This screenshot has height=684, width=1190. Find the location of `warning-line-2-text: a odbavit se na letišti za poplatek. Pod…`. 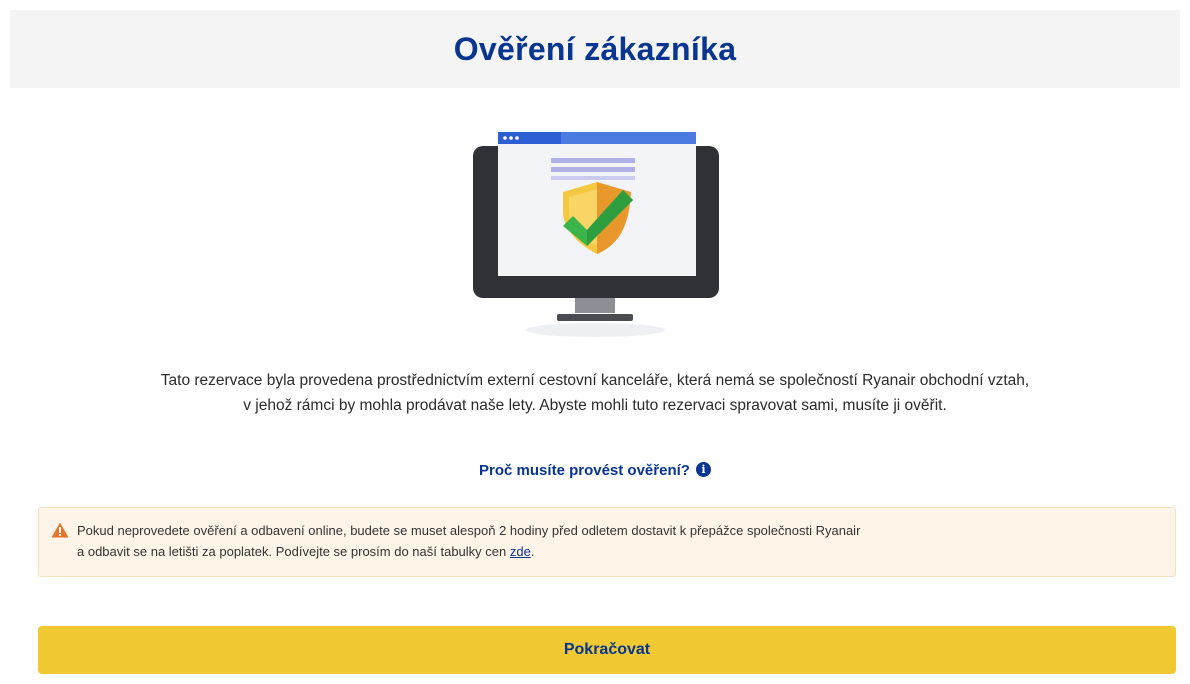

warning-line-2-text: a odbavit se na letišti za poplatek. Pod… is located at coordinates (293, 551).